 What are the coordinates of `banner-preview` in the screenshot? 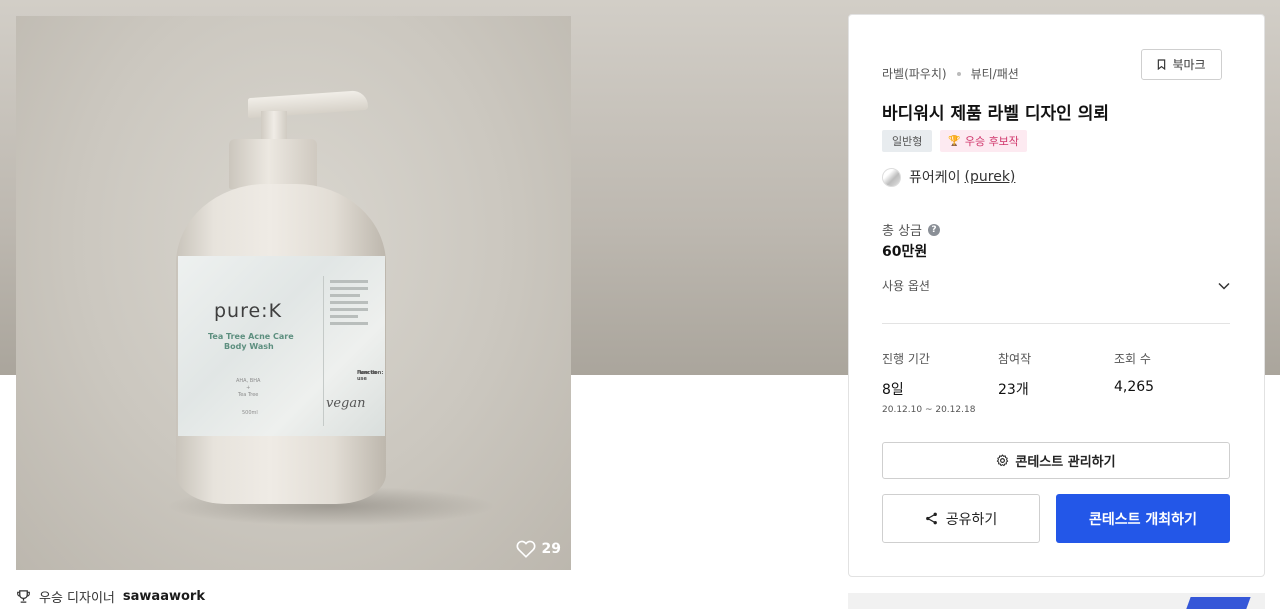 It's located at (1056, 601).